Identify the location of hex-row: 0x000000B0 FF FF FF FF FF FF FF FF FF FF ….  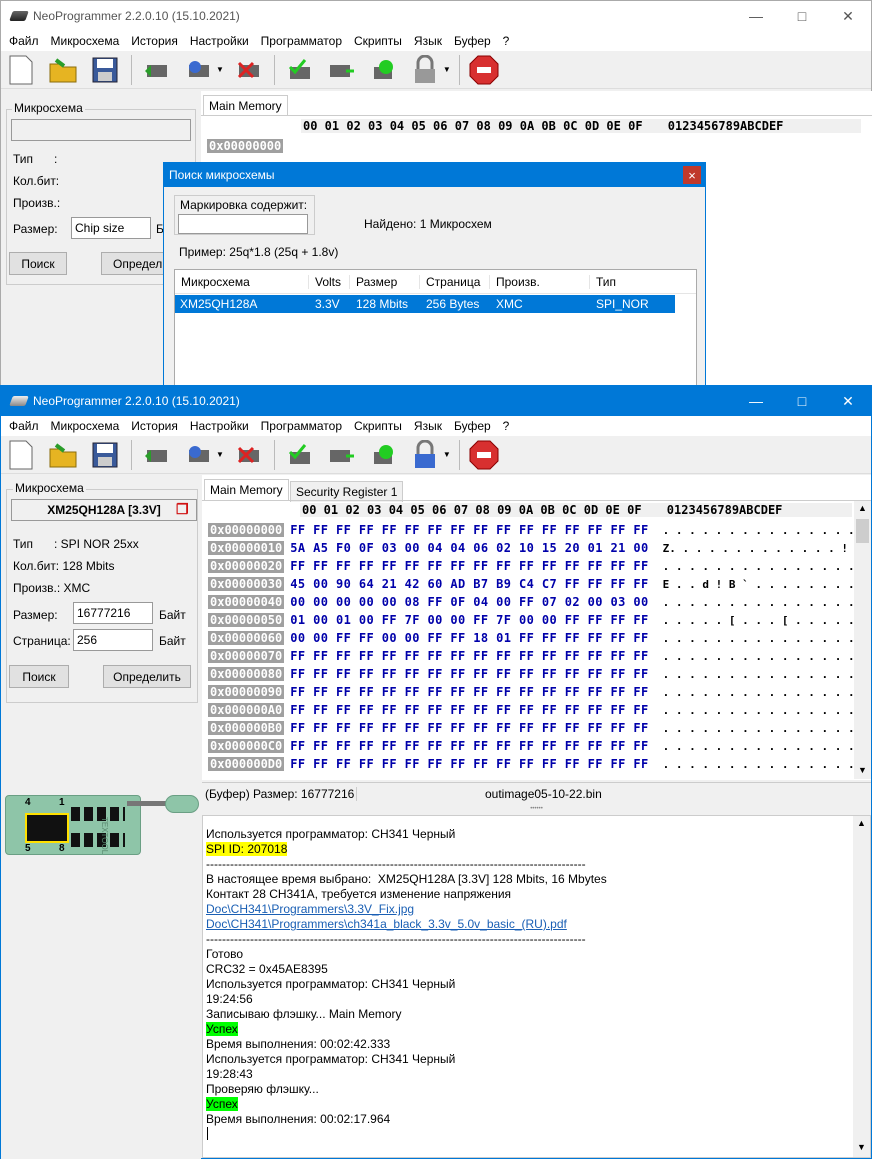
(538, 730).